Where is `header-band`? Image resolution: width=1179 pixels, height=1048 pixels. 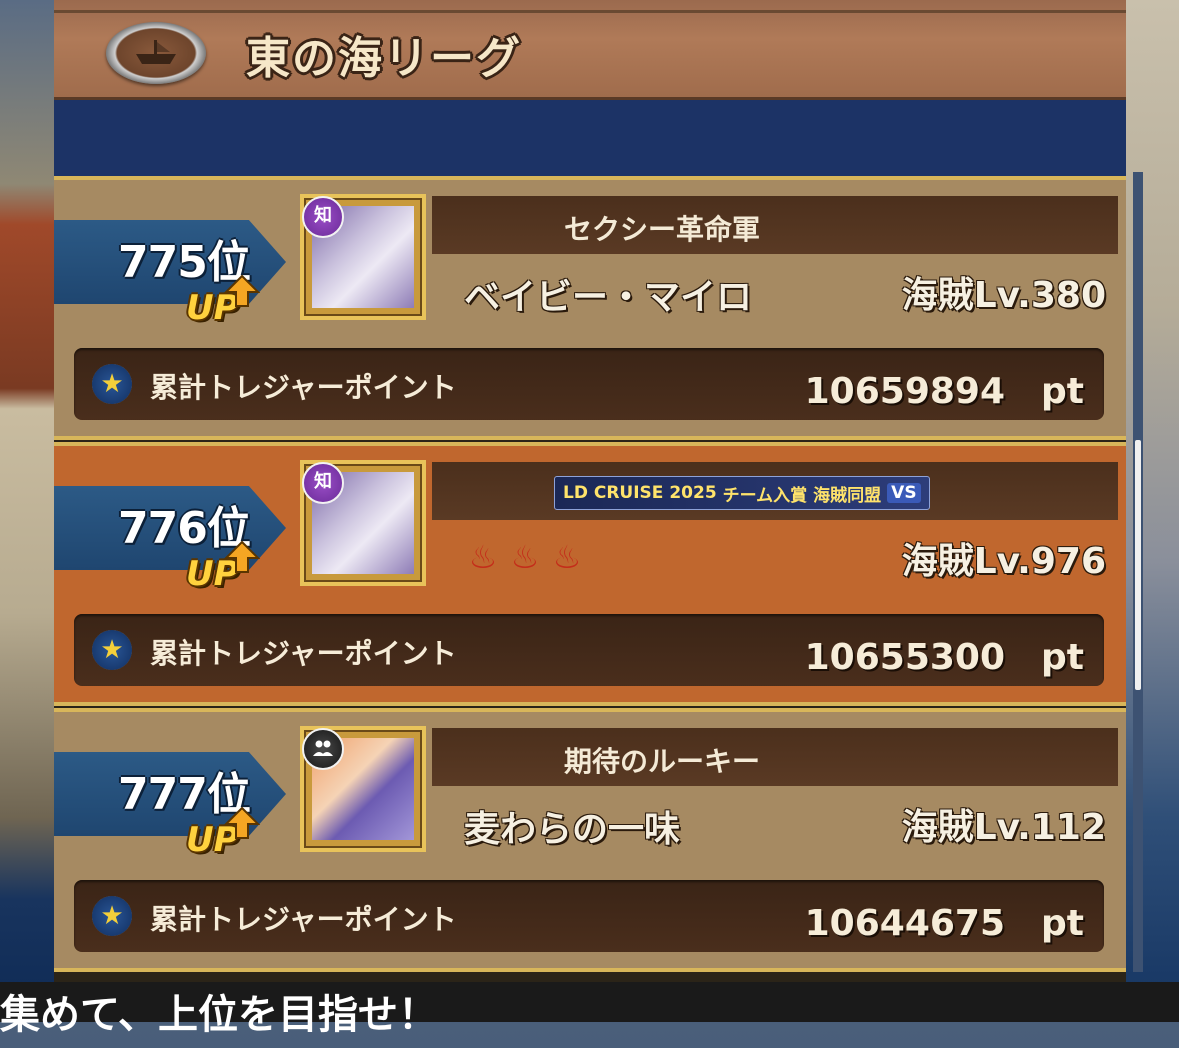
header-band is located at coordinates (590, 138).